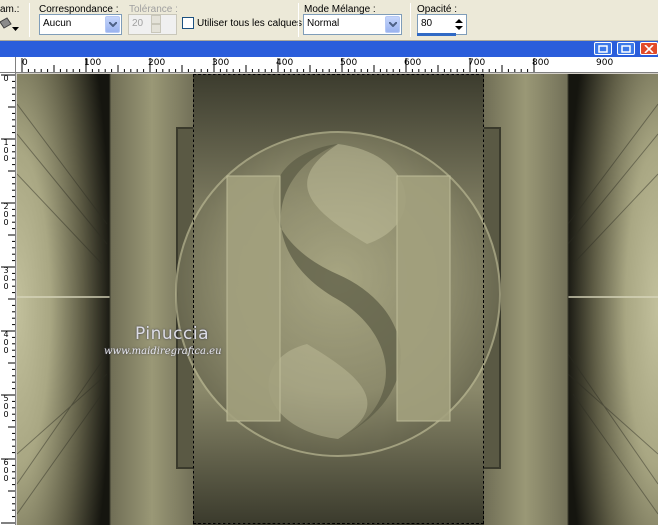 The width and height of the screenshot is (658, 525). I want to click on ruler-left-label: 600, so click(6, 470).